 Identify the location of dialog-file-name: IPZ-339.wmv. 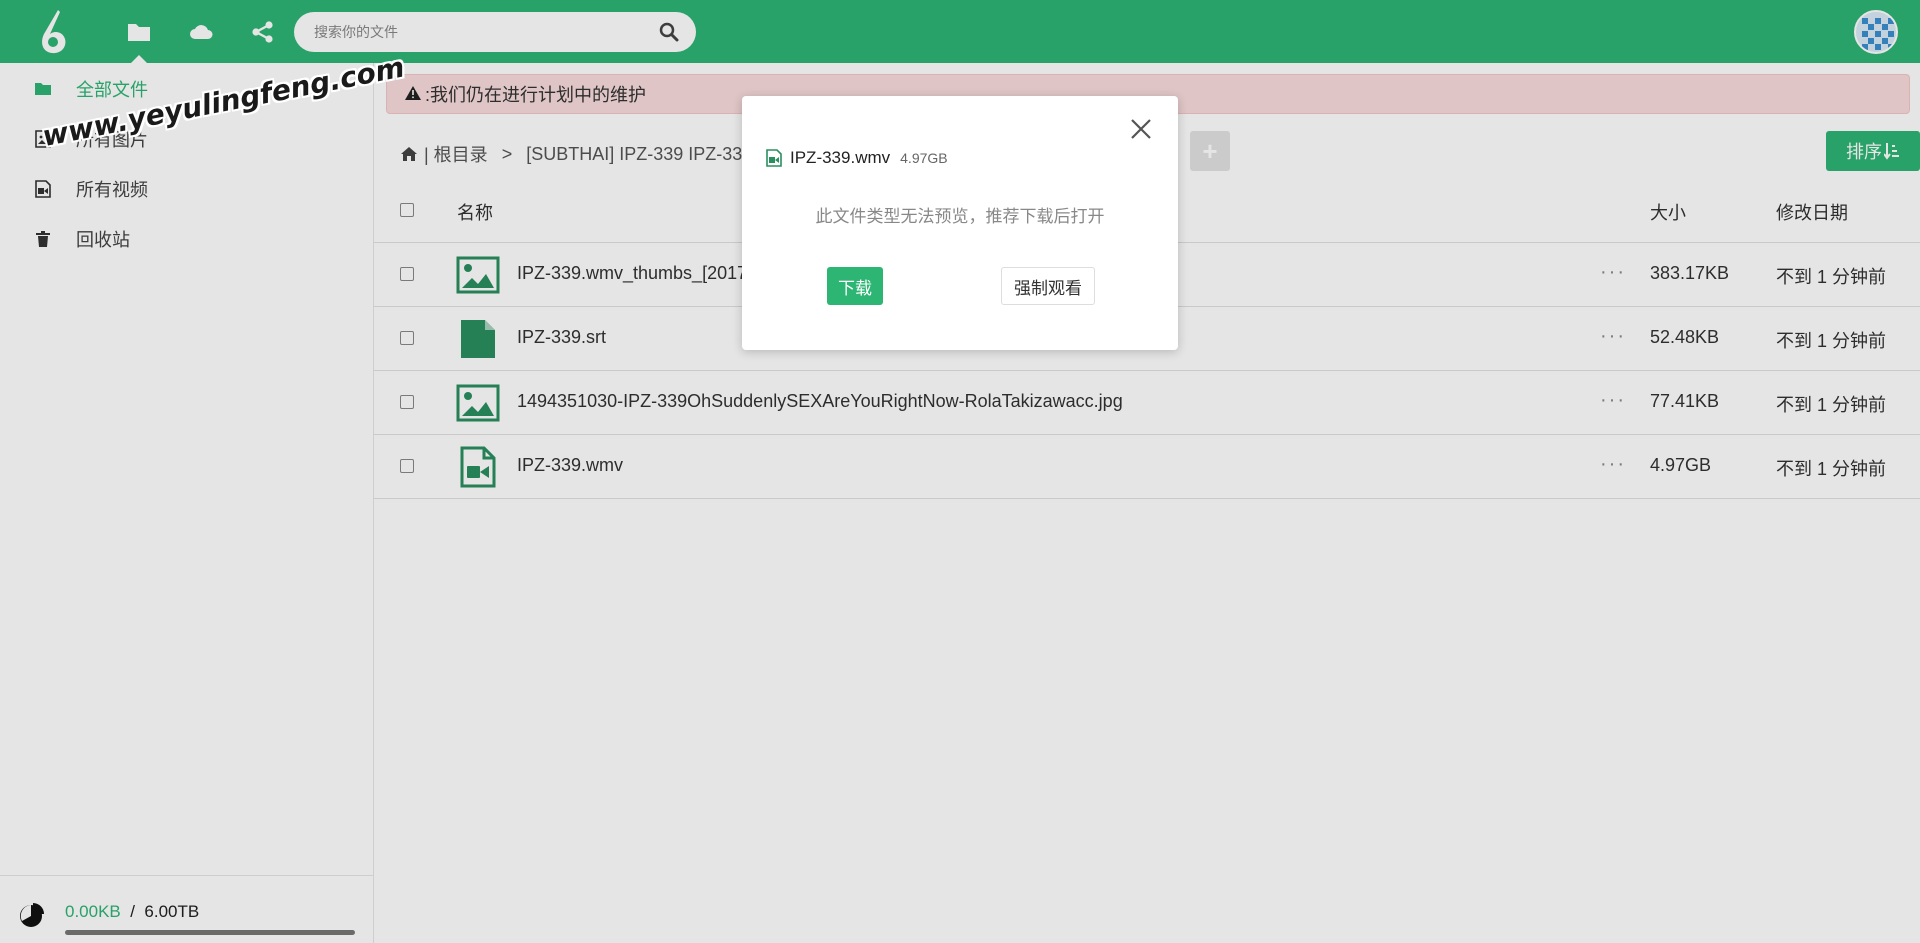
(840, 157).